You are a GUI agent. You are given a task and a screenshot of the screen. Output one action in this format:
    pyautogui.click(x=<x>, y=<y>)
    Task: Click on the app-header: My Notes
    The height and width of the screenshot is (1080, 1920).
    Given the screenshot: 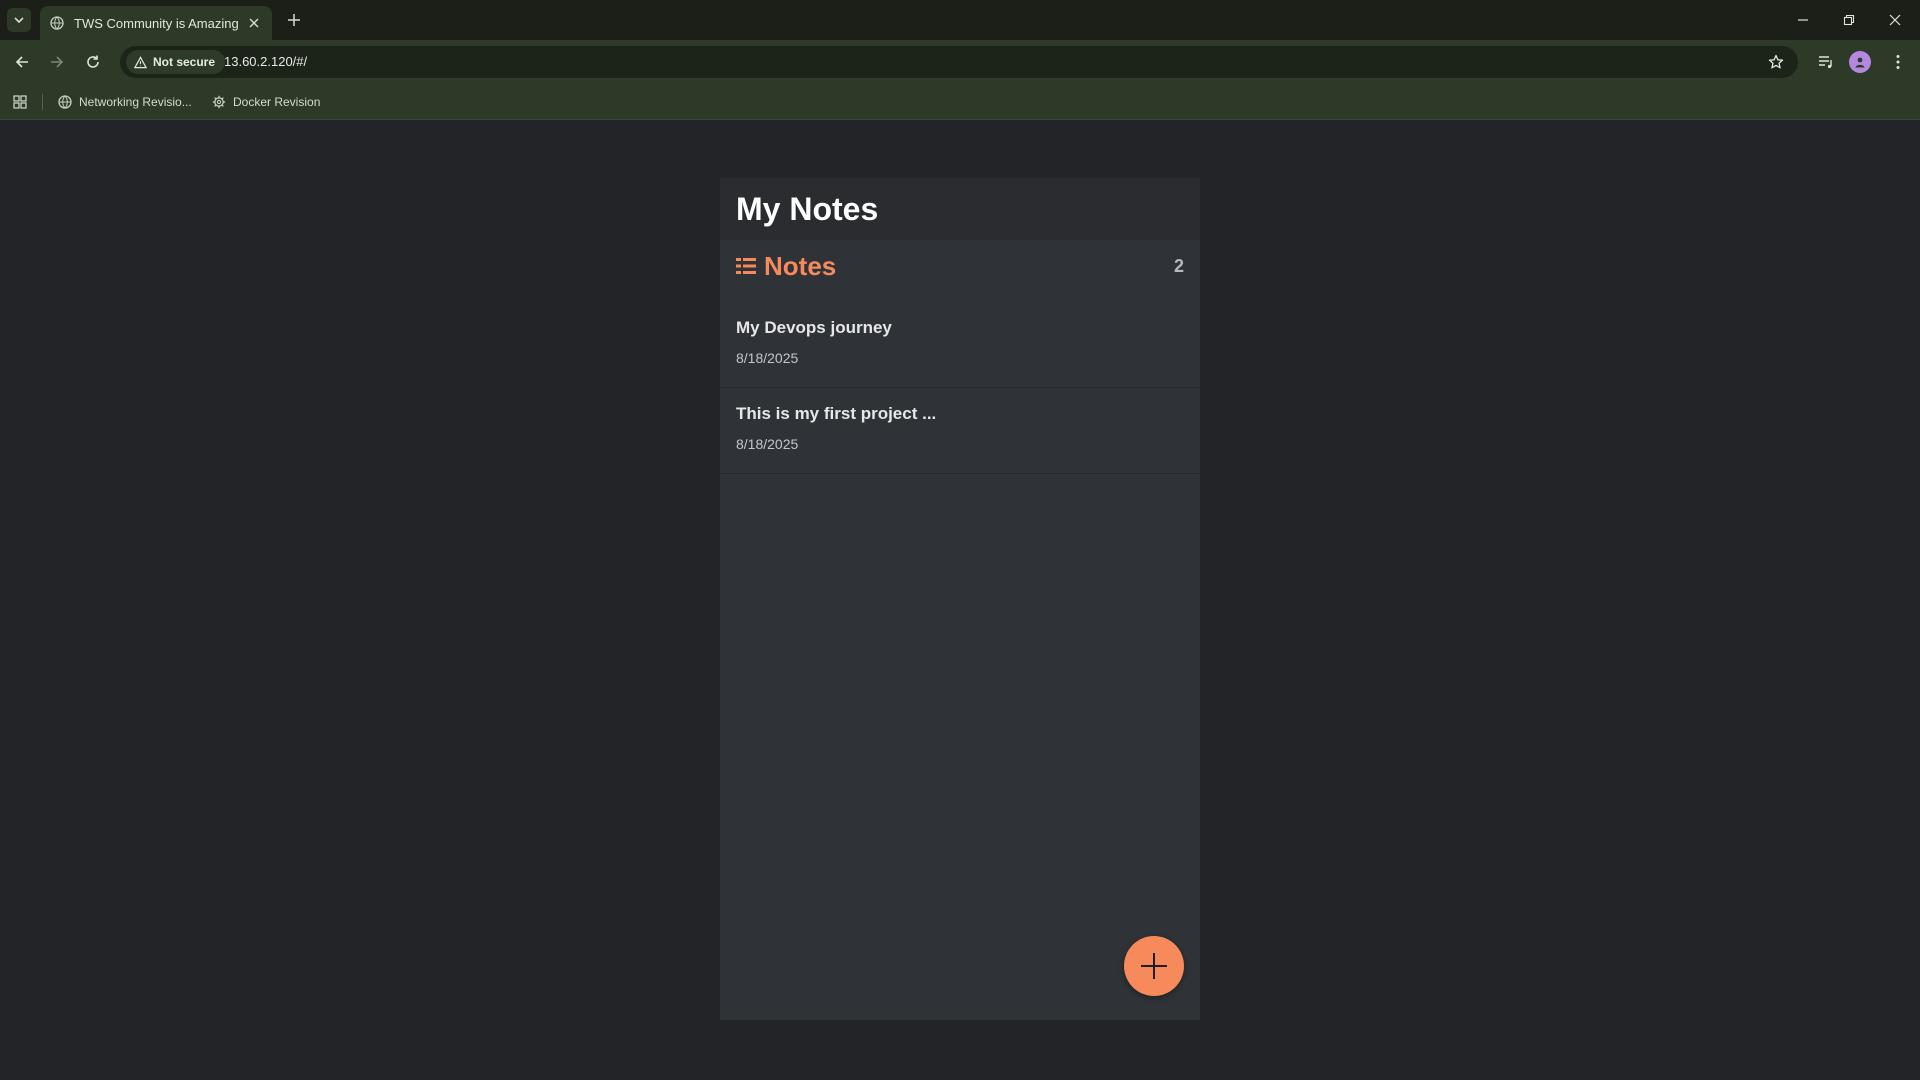 What is the action you would take?
    pyautogui.click(x=960, y=209)
    